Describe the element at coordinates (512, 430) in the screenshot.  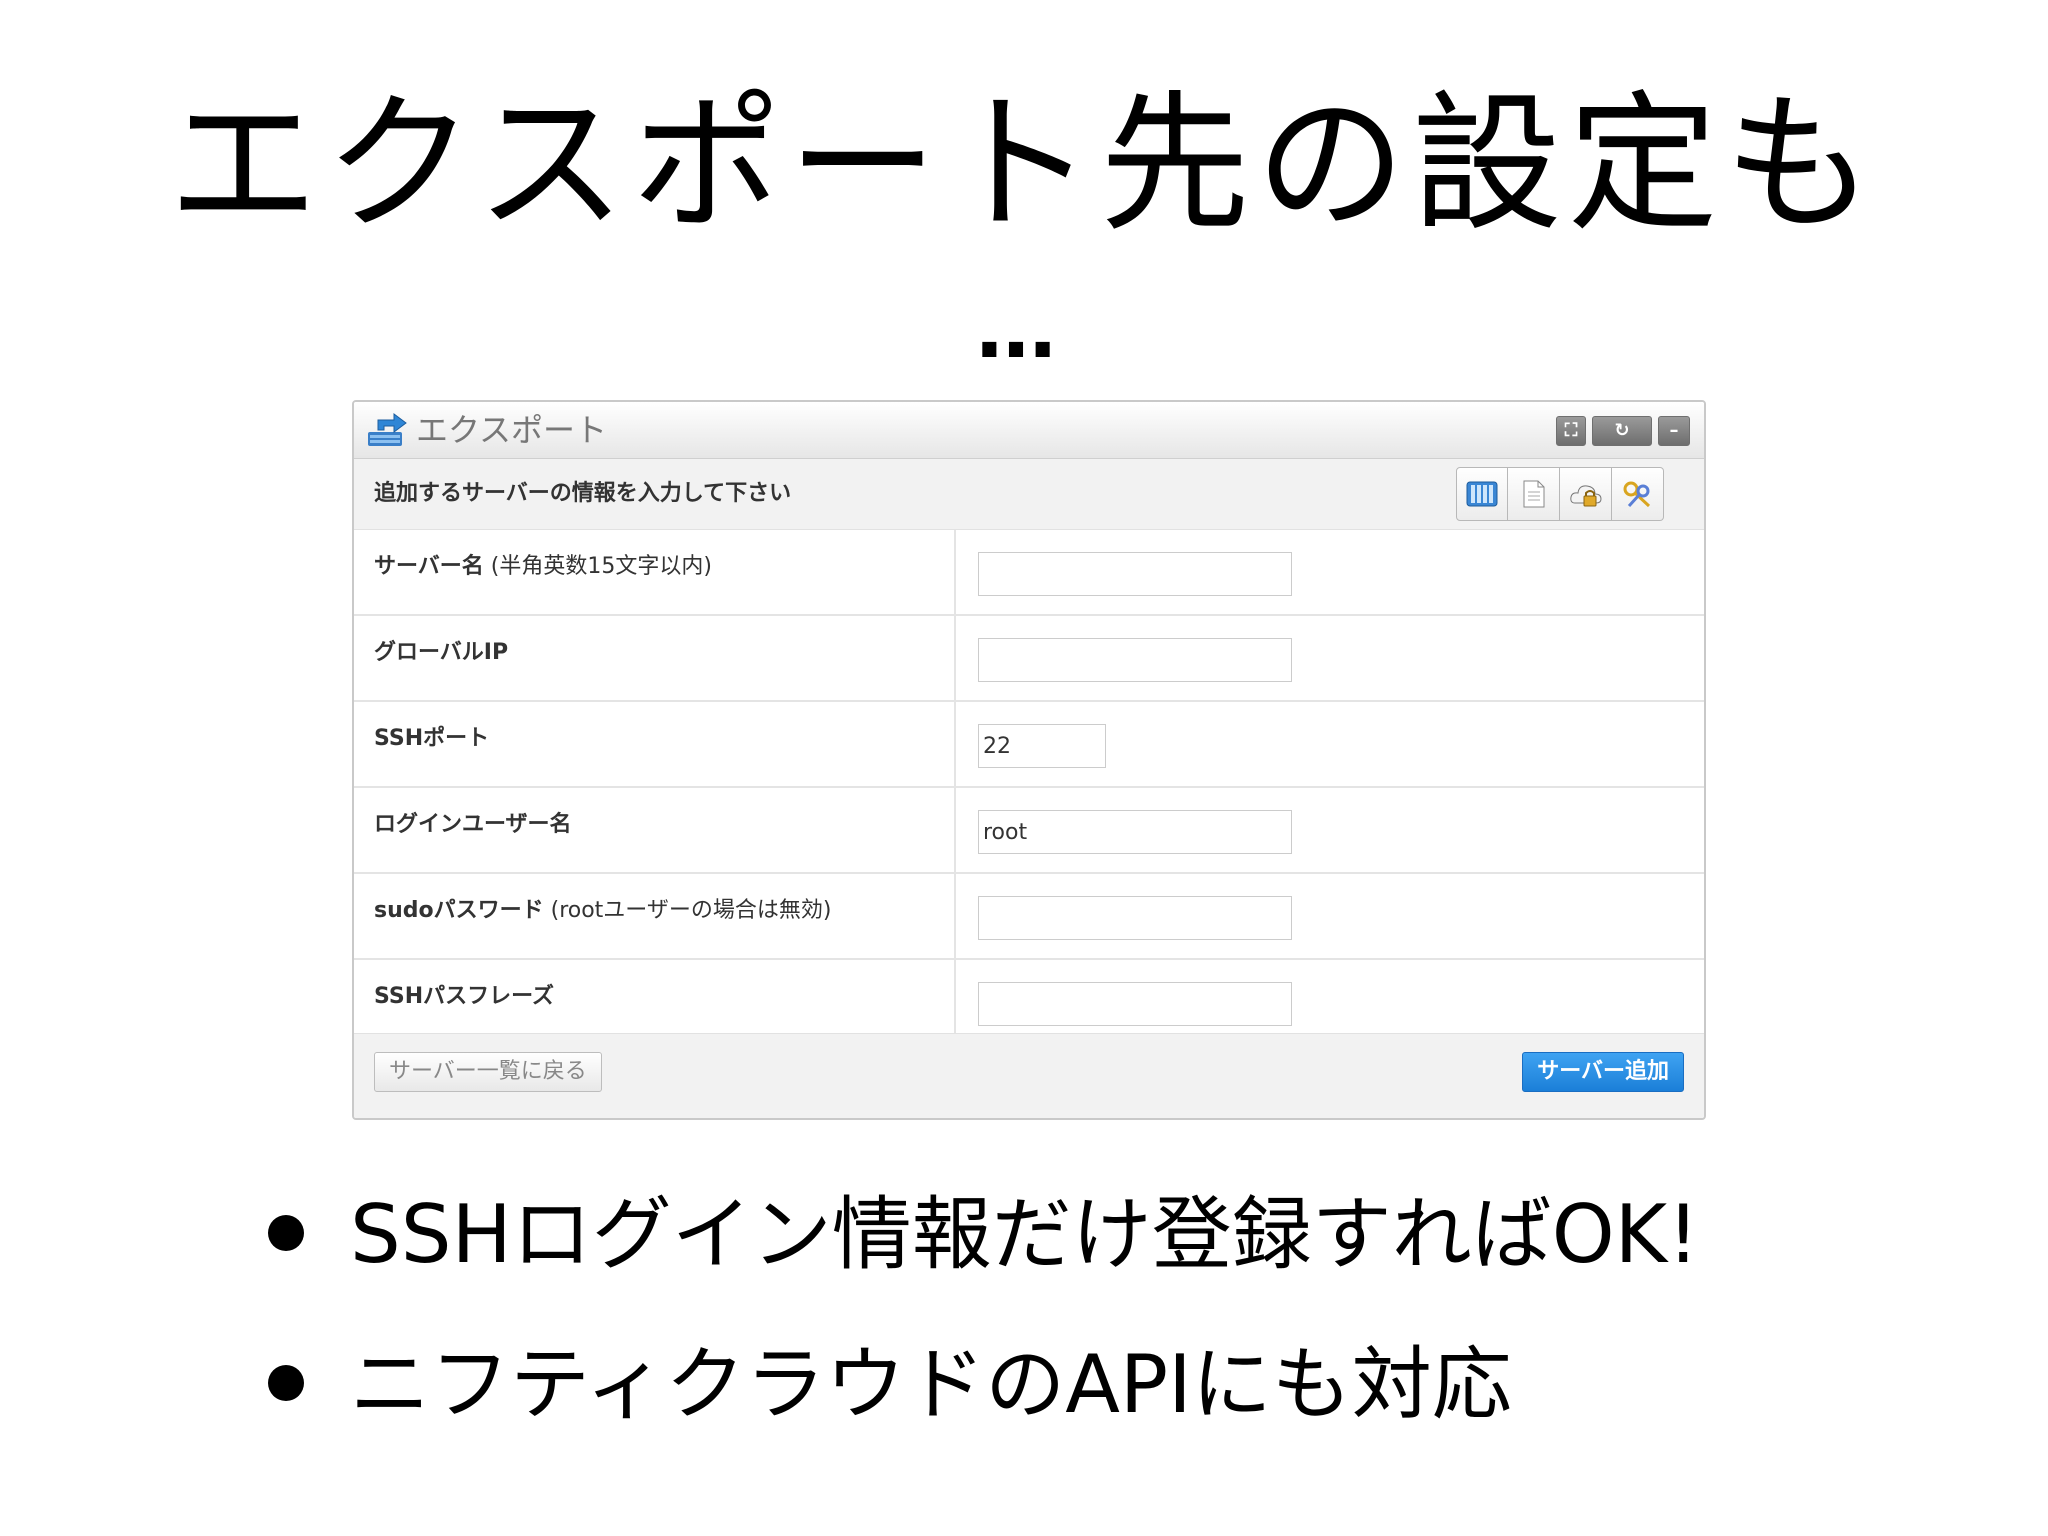
I see `panel-title: エクスポート` at that location.